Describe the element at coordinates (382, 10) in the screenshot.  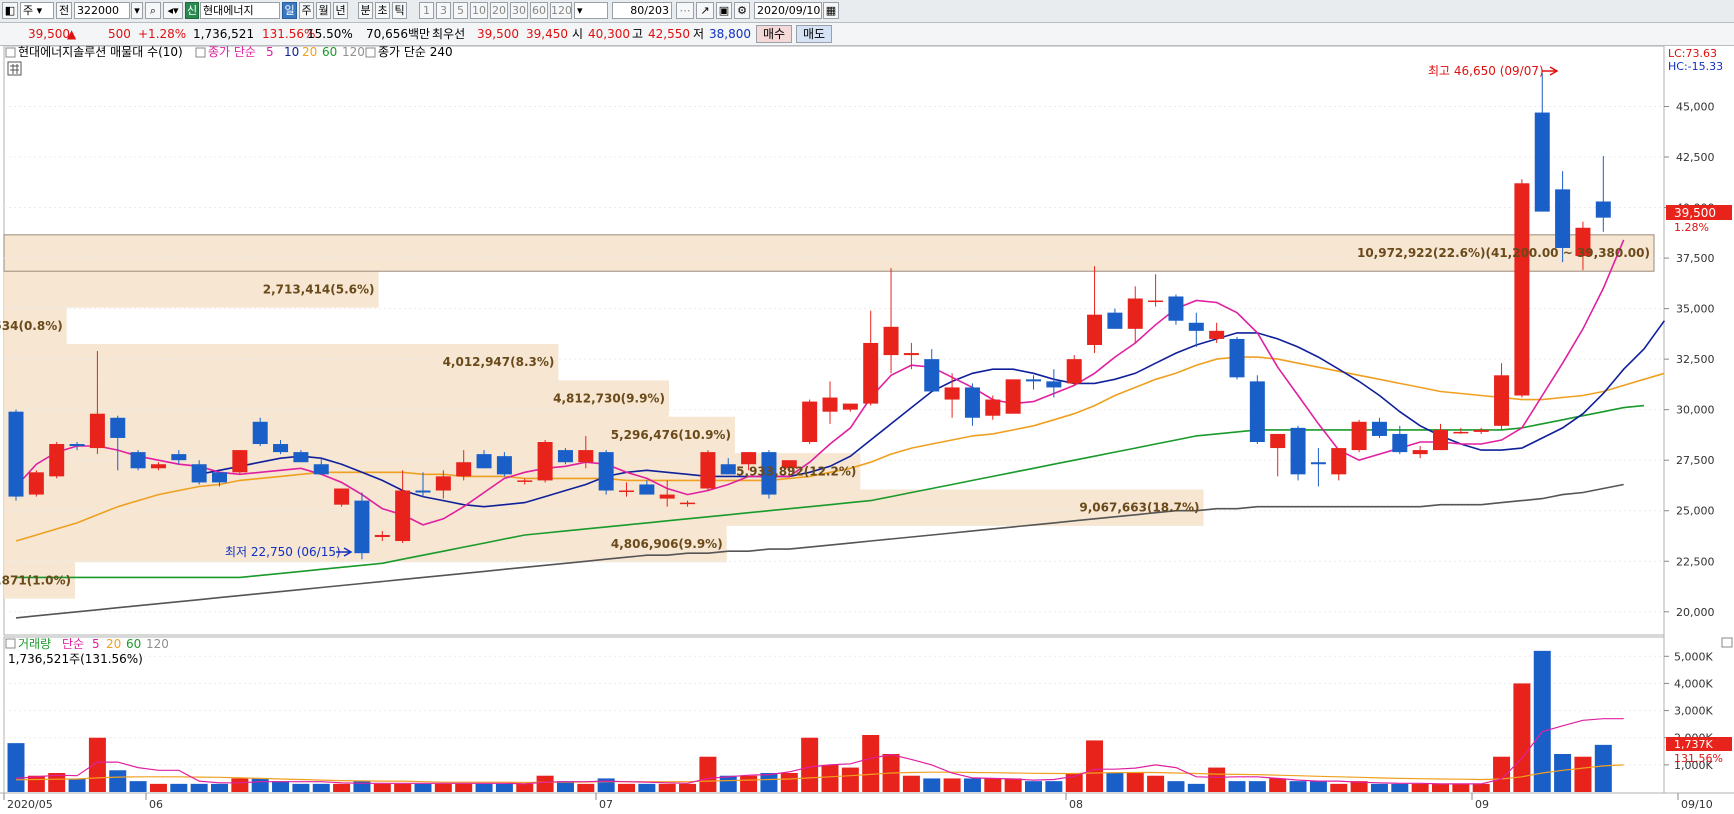
I see `period-second: 초` at that location.